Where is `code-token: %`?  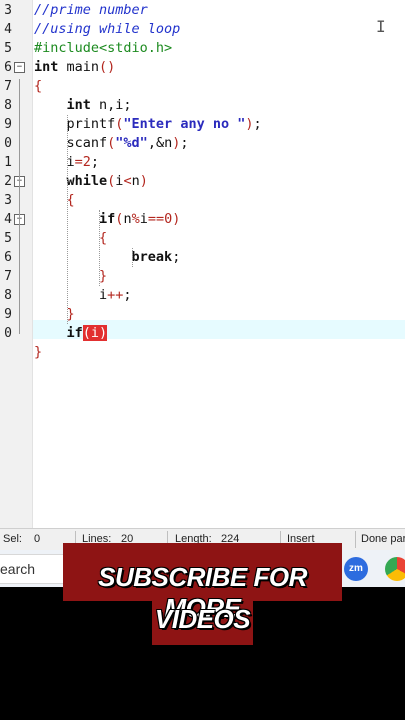 code-token: % is located at coordinates (135, 219).